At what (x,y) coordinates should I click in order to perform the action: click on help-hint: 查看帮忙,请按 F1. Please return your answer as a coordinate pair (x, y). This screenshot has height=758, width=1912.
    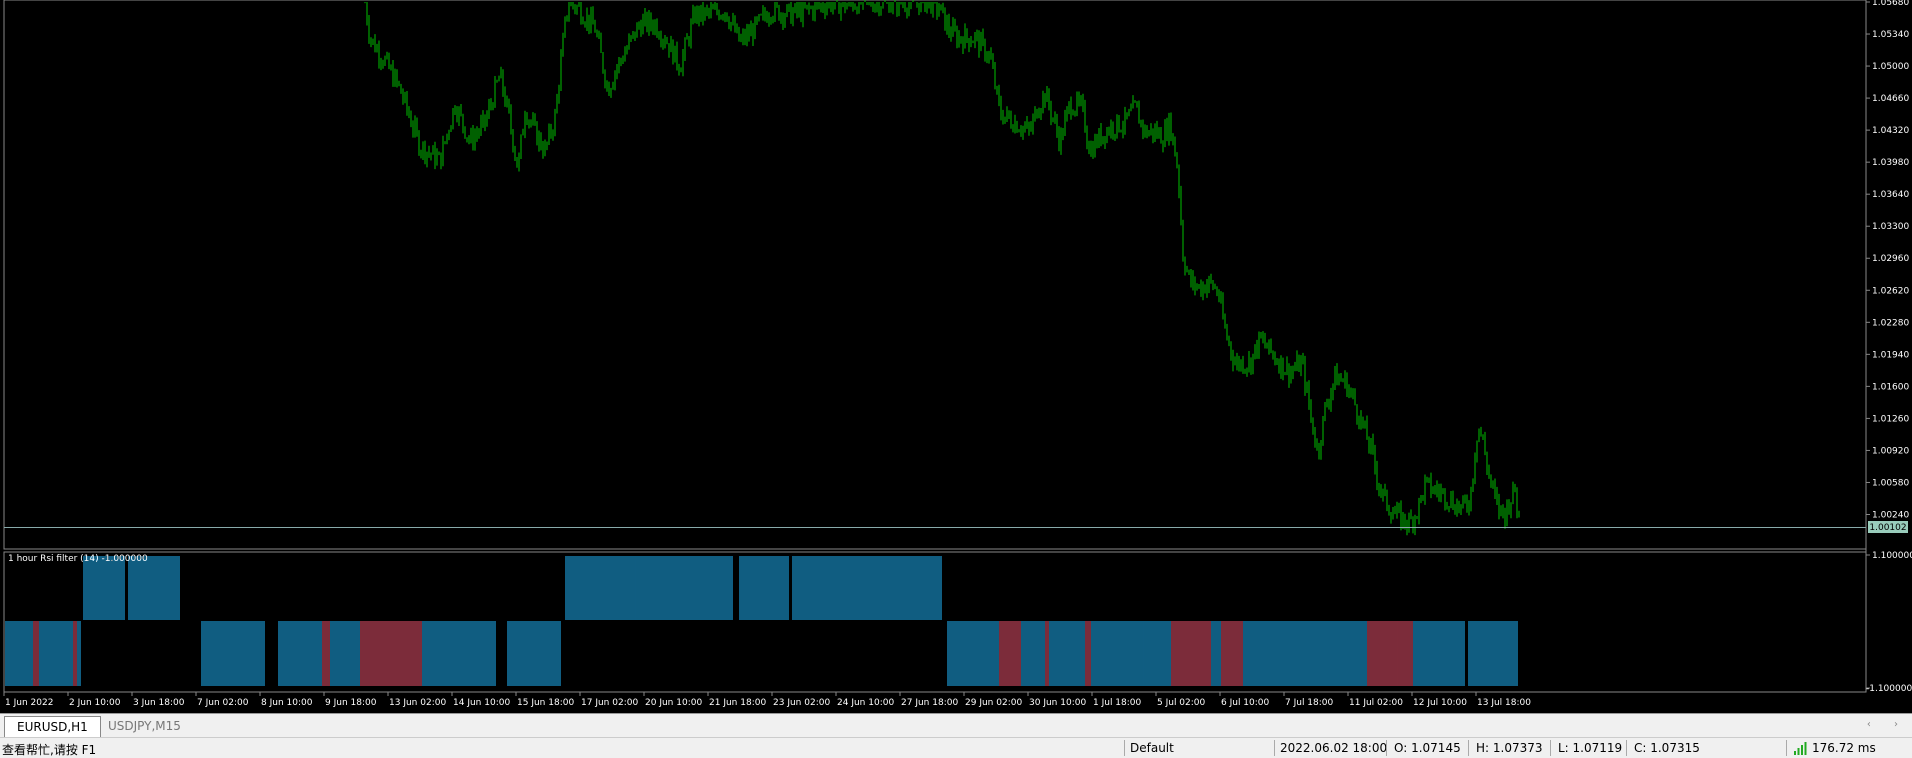
    Looking at the image, I should click on (49, 750).